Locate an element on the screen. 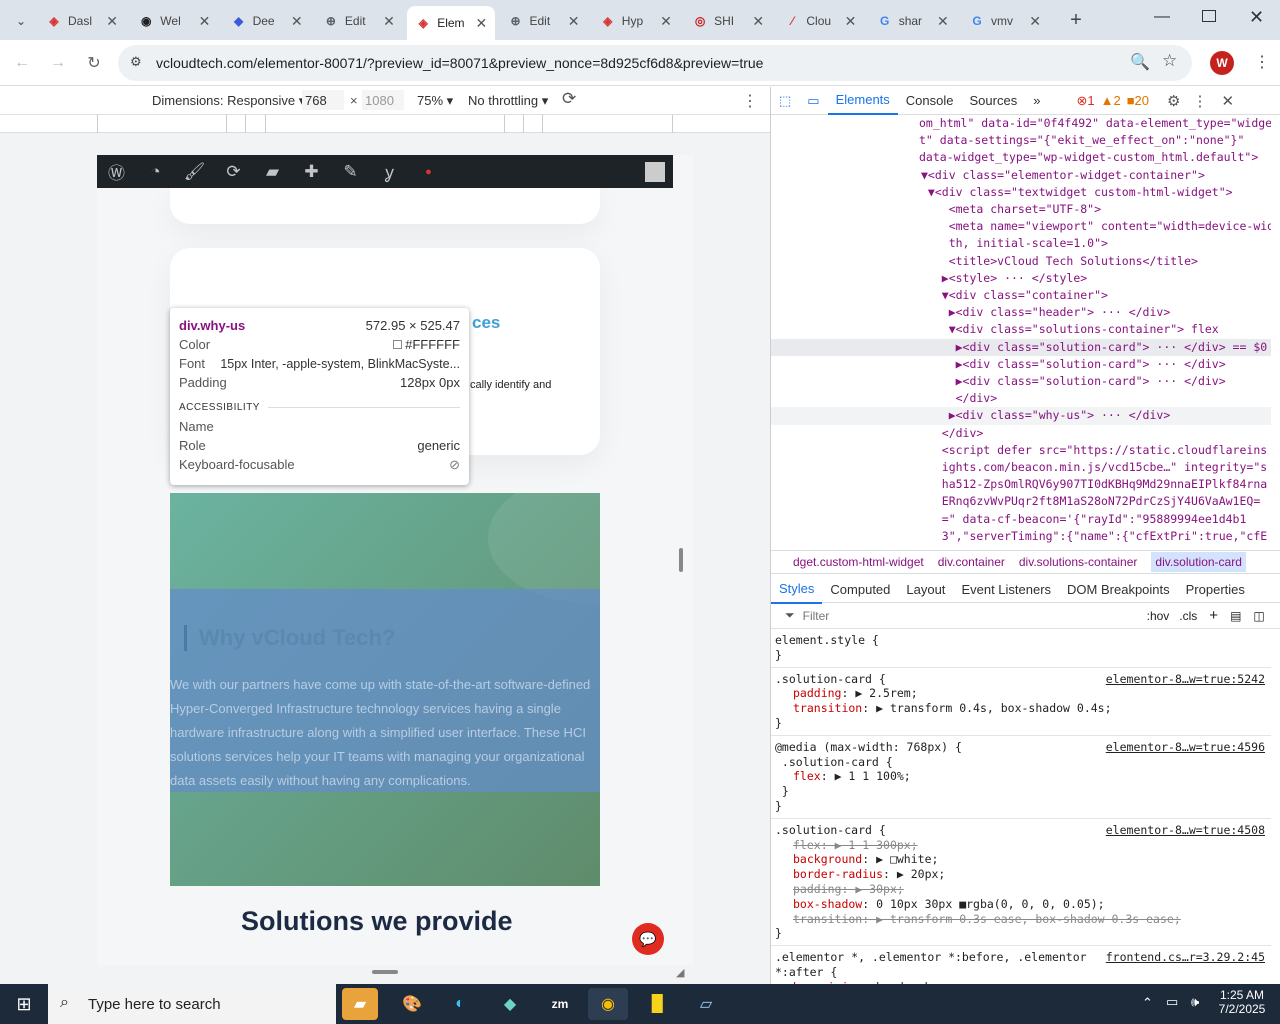 The image size is (1280, 1024). dom-line: ▶<div class="why-us"> ··· </div> is located at coordinates (1021, 416).